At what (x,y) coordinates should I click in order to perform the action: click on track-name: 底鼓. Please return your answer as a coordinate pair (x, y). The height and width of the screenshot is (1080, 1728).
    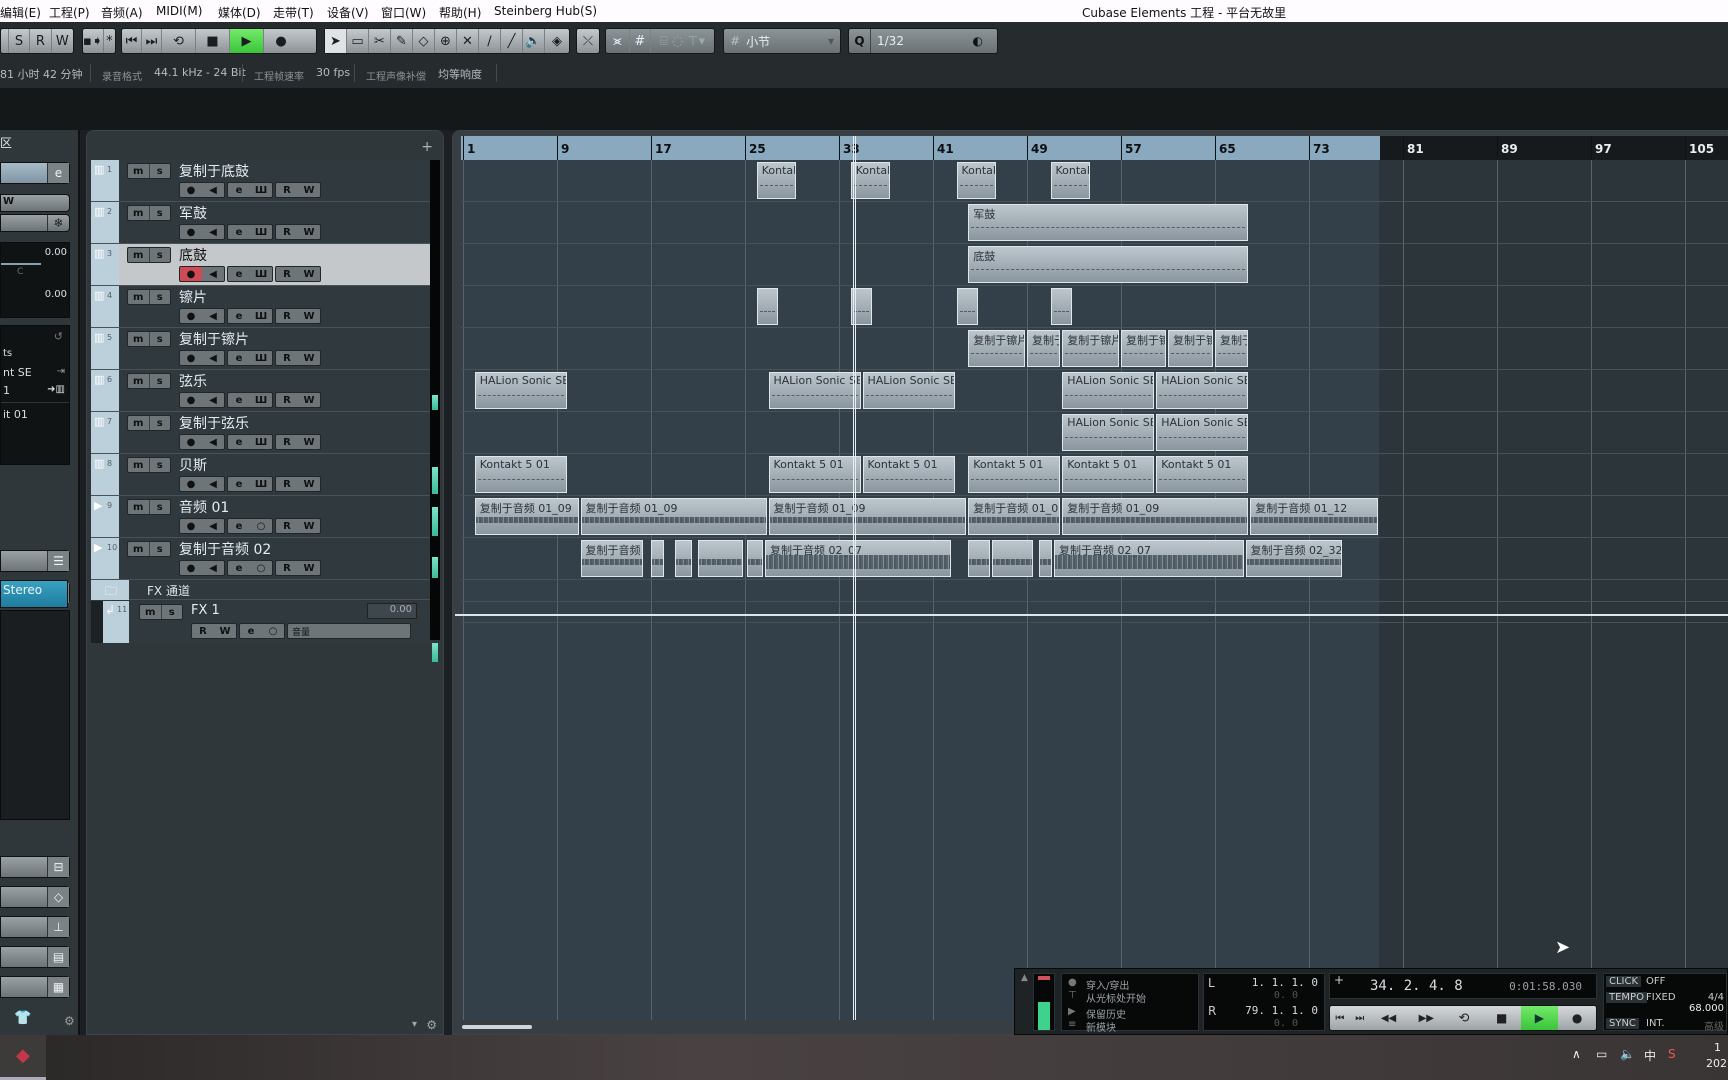
    Looking at the image, I should click on (193, 255).